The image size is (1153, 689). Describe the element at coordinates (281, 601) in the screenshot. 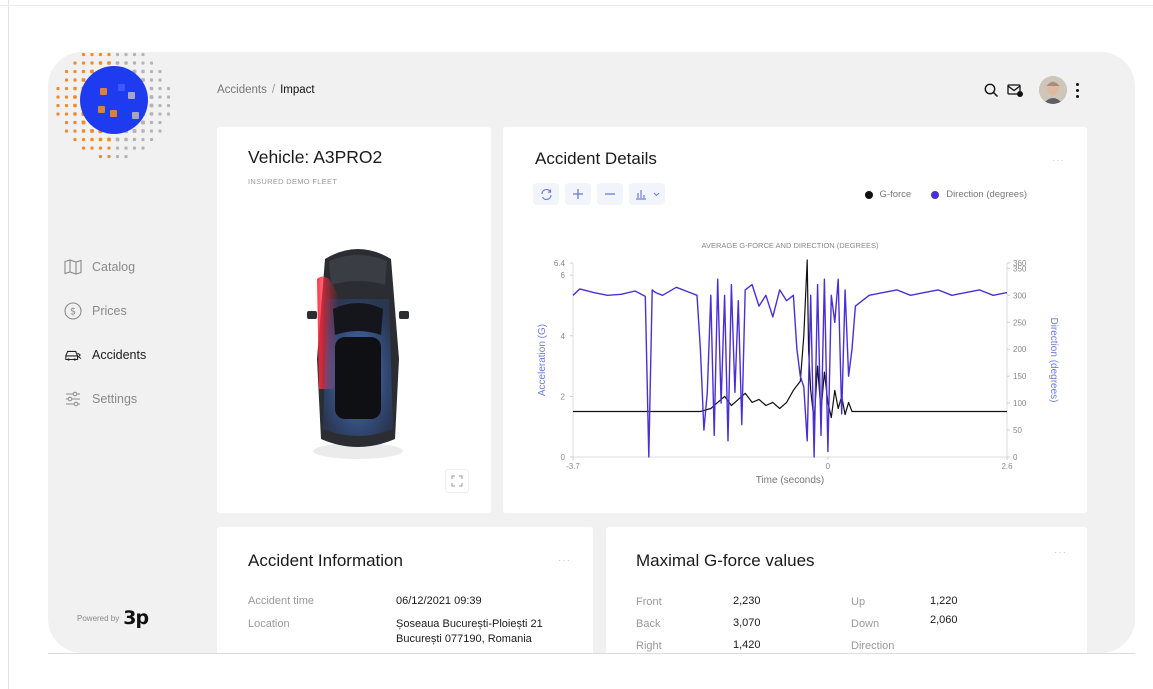

I see `info-label: Accident time` at that location.